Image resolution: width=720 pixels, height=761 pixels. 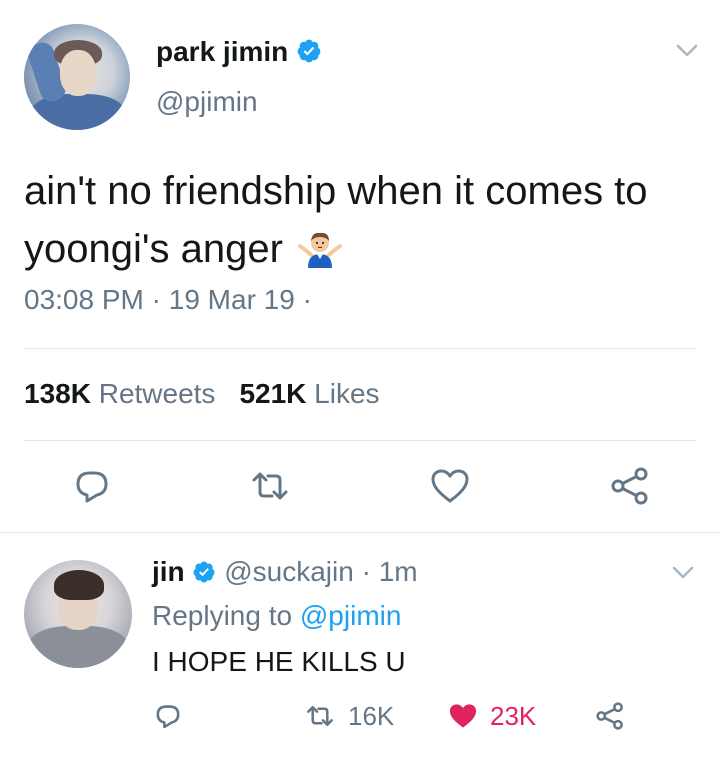 What do you see at coordinates (222, 615) in the screenshot?
I see `replying-to-label: Replying to` at bounding box center [222, 615].